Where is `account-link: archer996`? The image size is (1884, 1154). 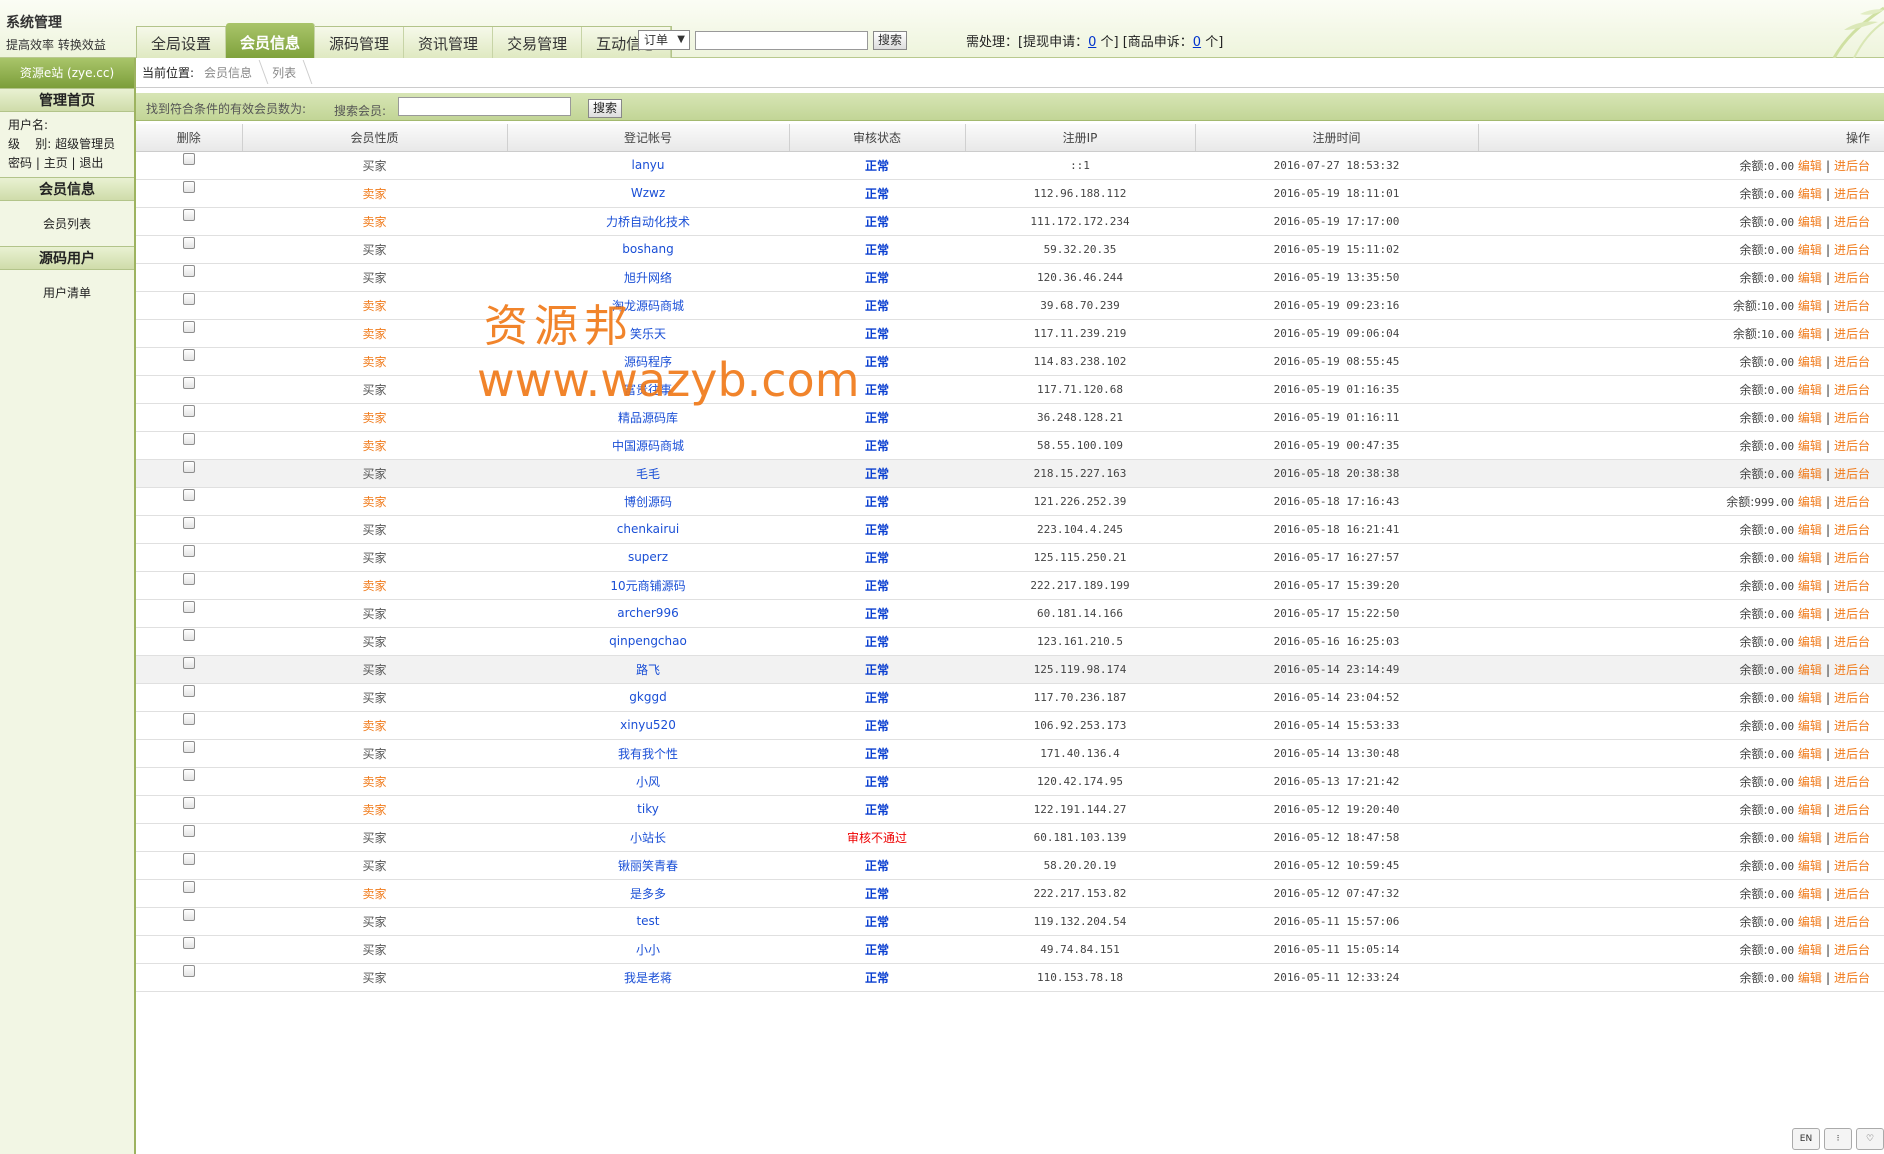
account-link: archer996 is located at coordinates (647, 613).